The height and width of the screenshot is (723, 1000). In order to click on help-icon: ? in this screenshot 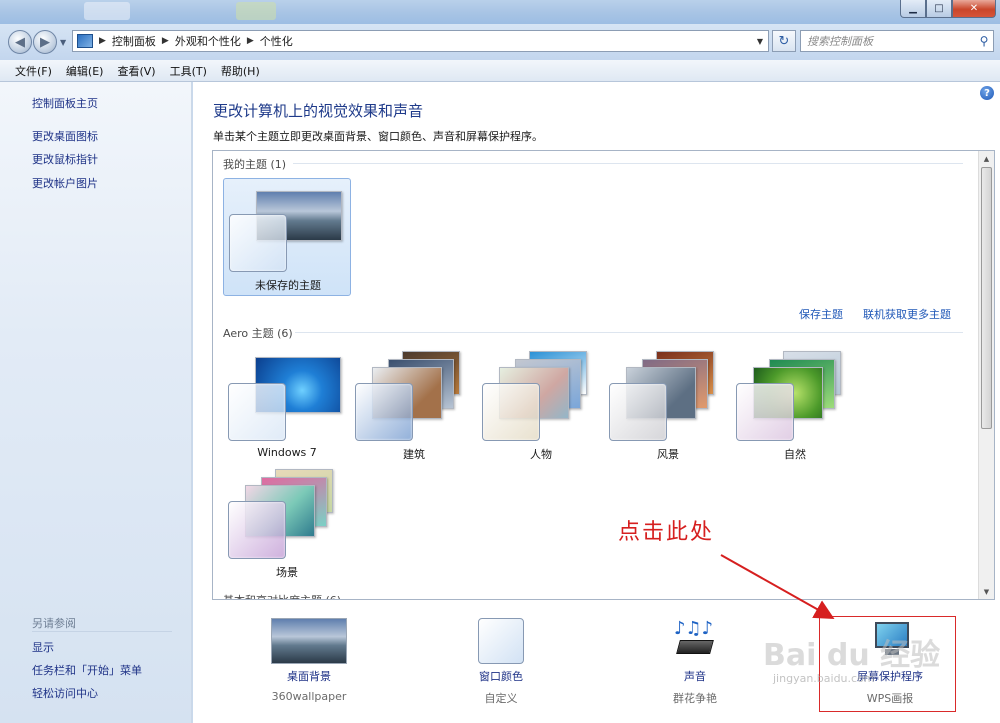, I will do `click(987, 93)`.